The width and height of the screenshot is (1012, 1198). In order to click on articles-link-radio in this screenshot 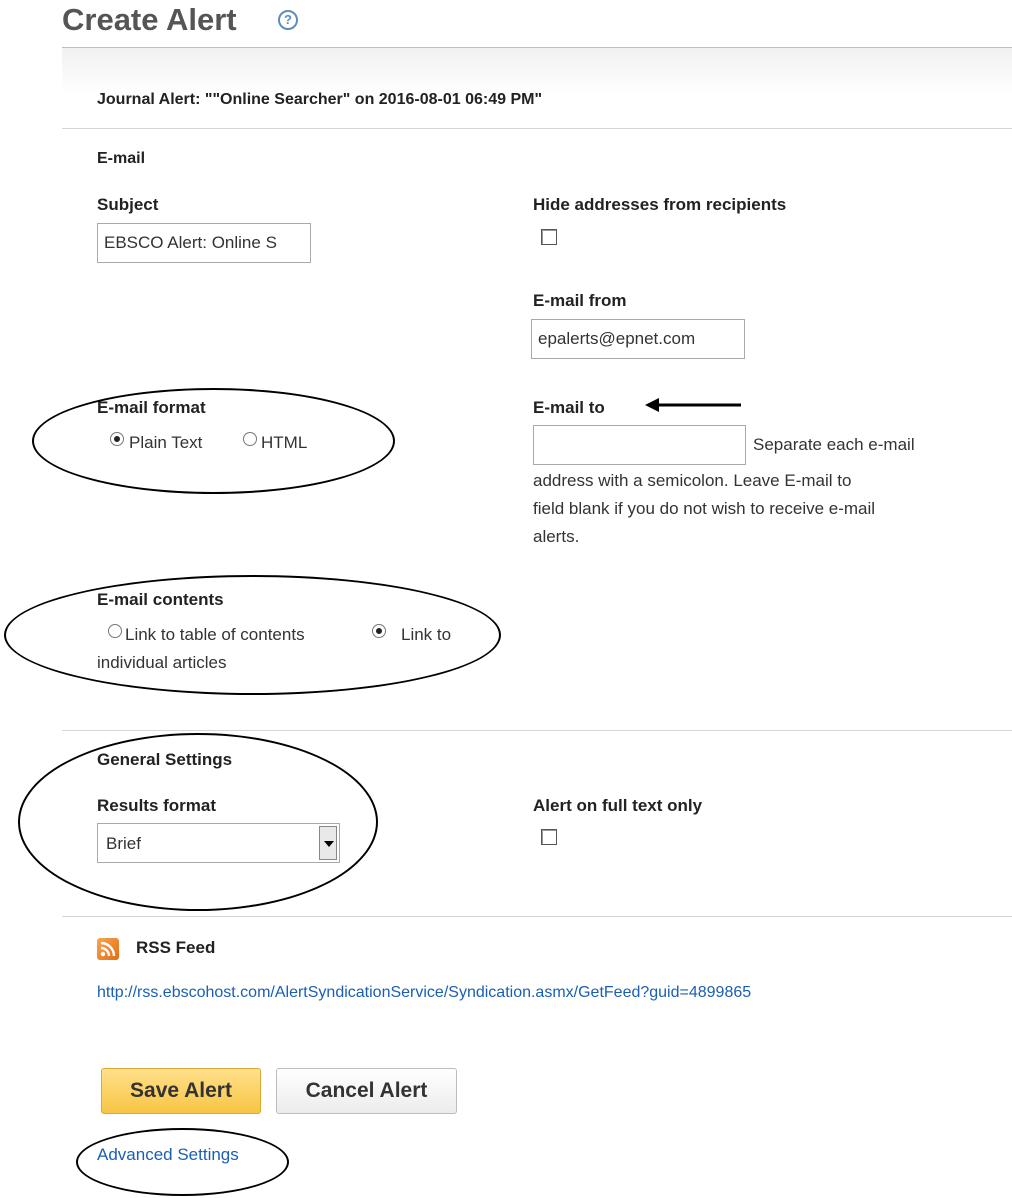, I will do `click(379, 631)`.